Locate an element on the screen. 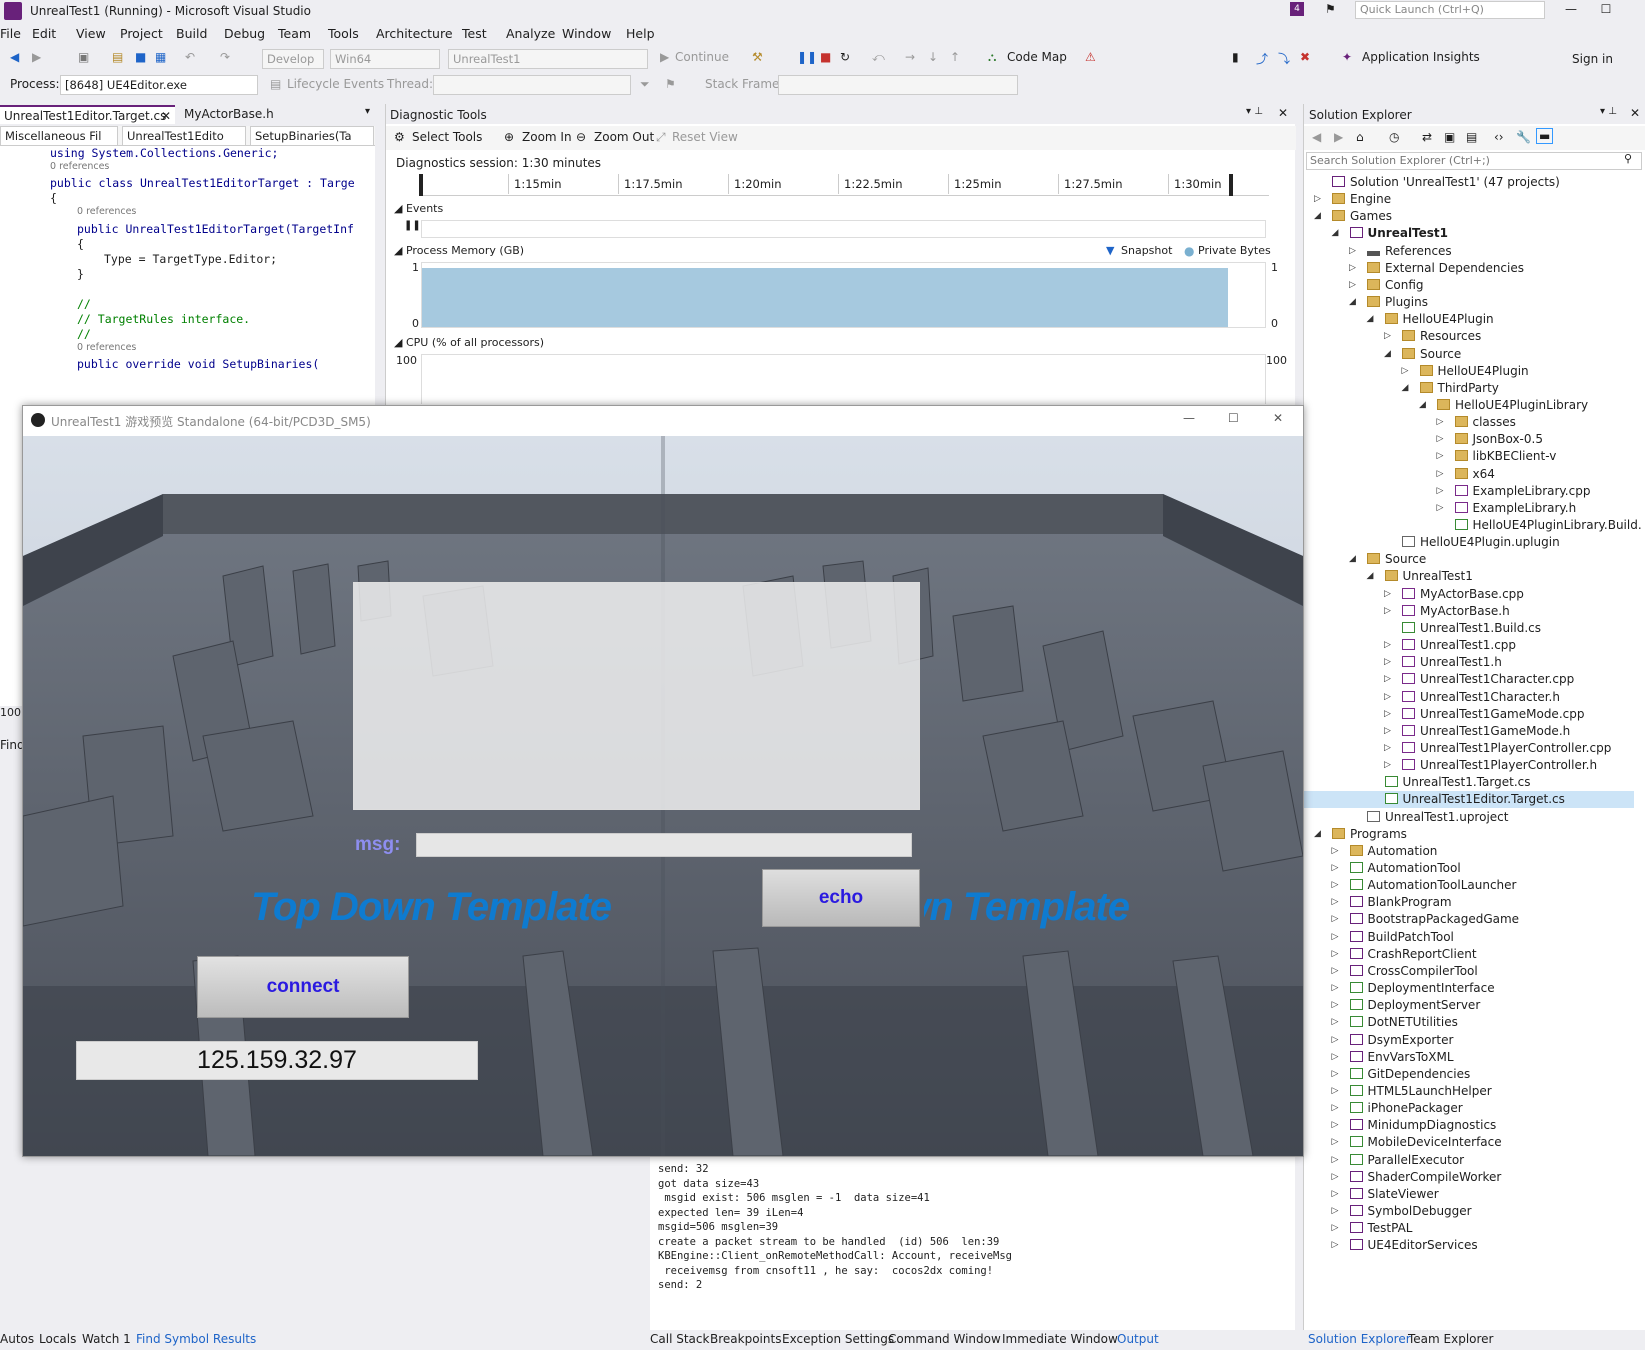 This screenshot has width=1645, height=1350. menu-help: Help is located at coordinates (640, 33).